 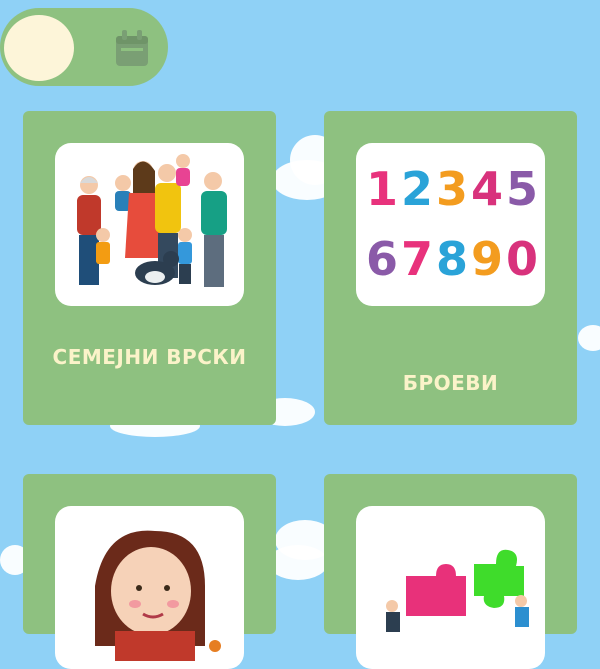 What do you see at coordinates (452, 259) in the screenshot?
I see `number-glyph: 8` at bounding box center [452, 259].